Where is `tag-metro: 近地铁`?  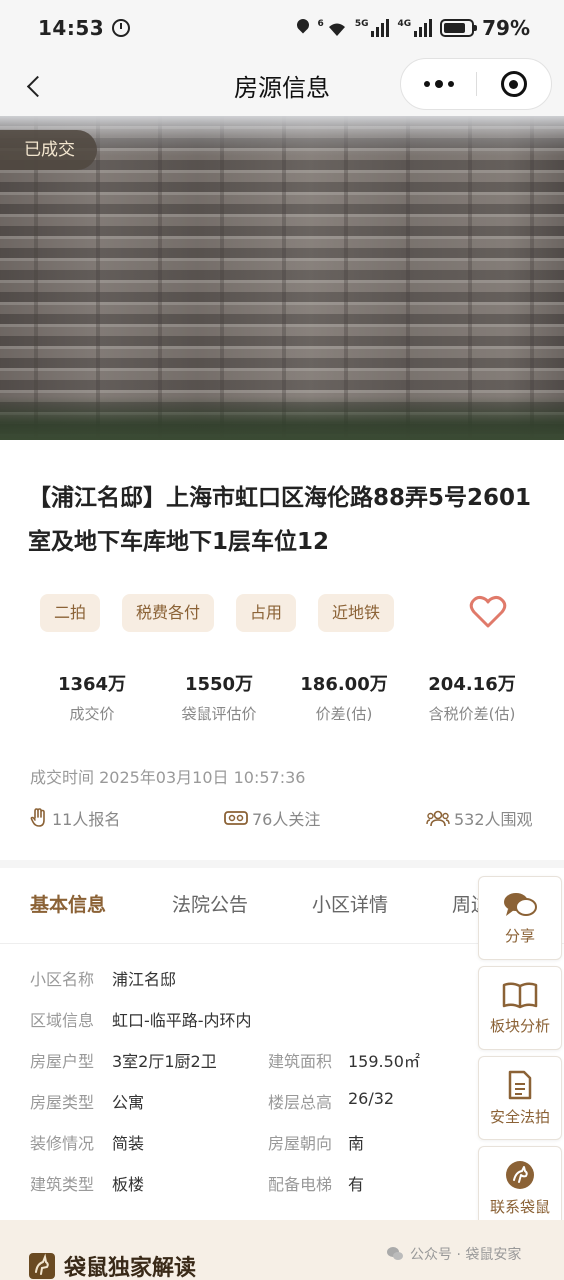
tag-metro: 近地铁 is located at coordinates (356, 613).